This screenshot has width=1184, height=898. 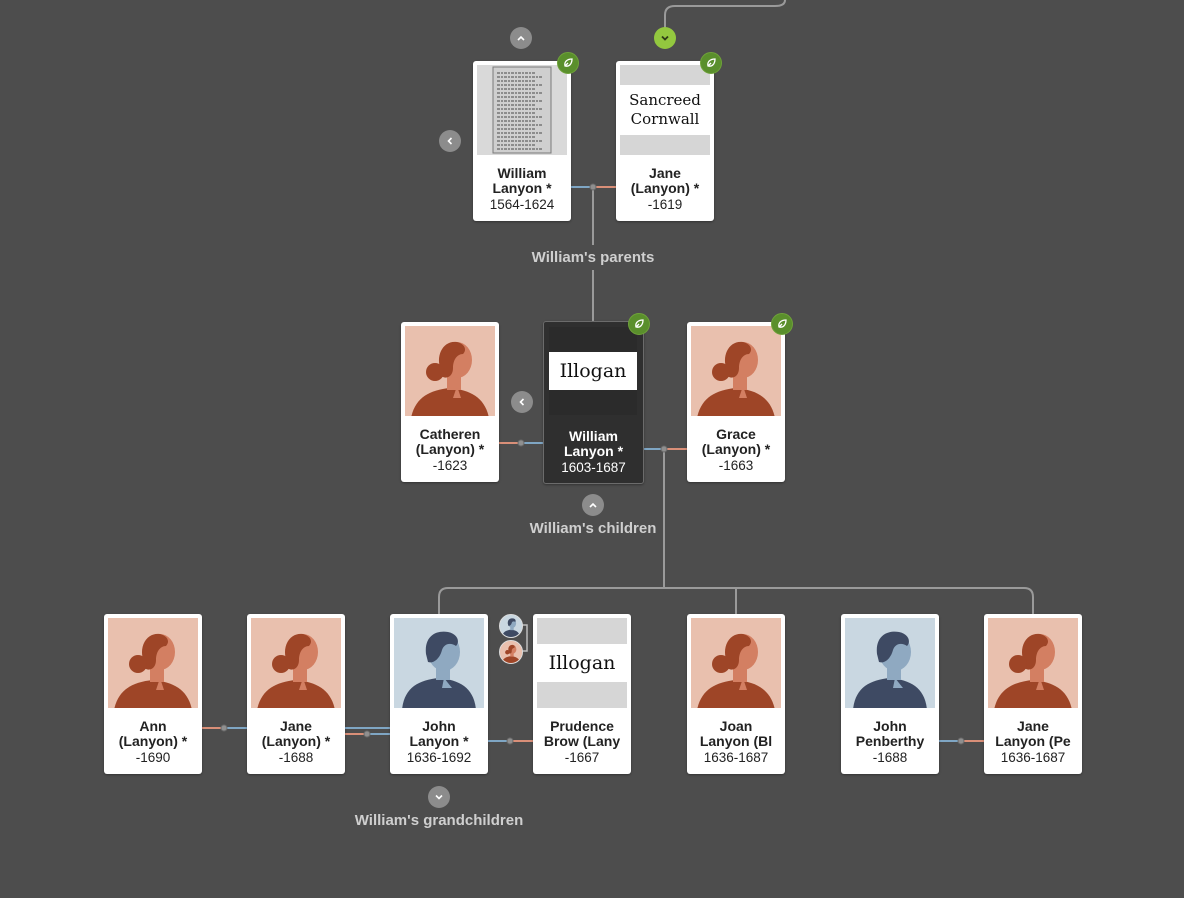 What do you see at coordinates (736, 465) in the screenshot?
I see `person-dates: -1663` at bounding box center [736, 465].